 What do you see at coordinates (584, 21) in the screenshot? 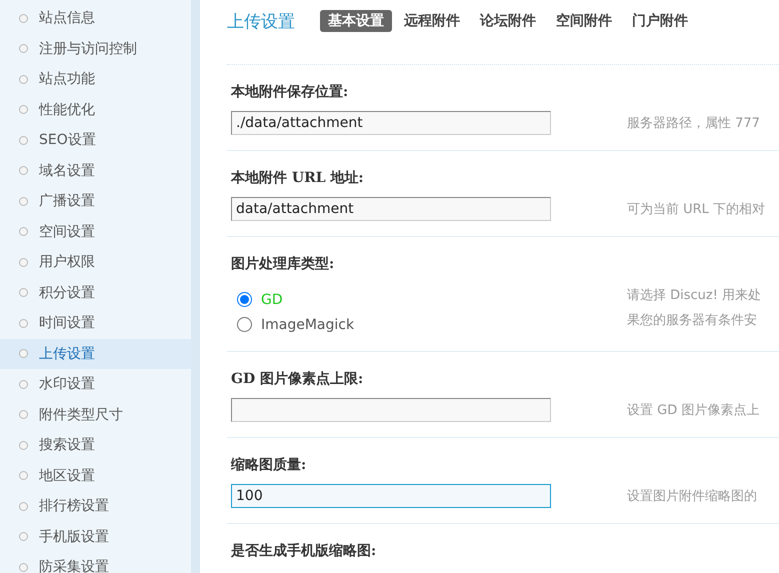
I see `tab: 空间附件` at bounding box center [584, 21].